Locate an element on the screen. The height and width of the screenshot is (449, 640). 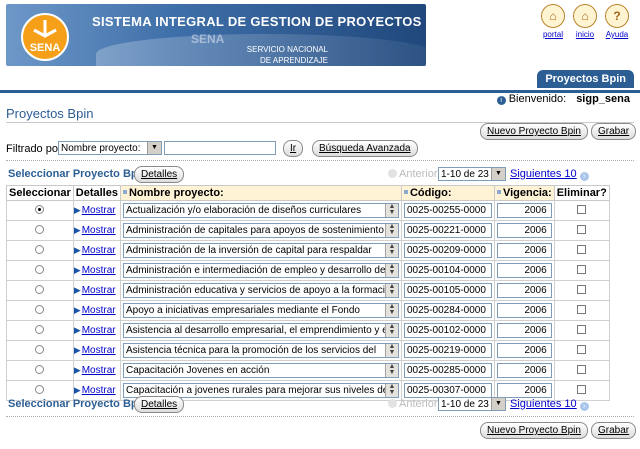
project-code-field: 0025-00284-0000 is located at coordinates (447, 310).